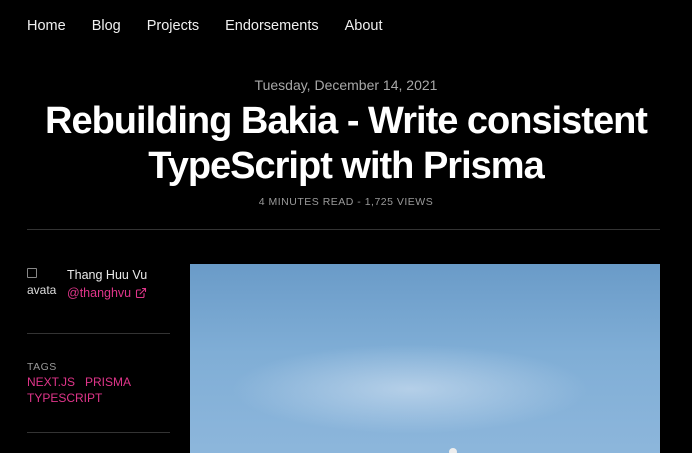  I want to click on nav-endorsements: Endorsements, so click(272, 26).